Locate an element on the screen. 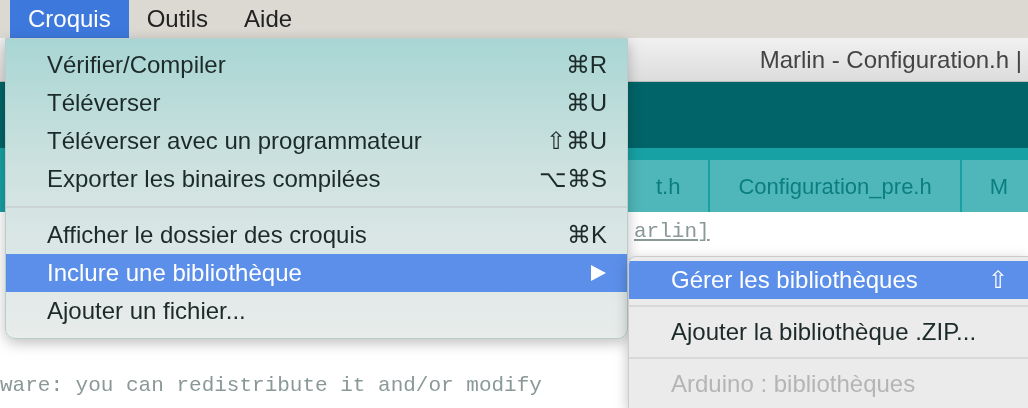 This screenshot has width=1028, height=408. menu-item-label: Téléverser is located at coordinates (104, 103).